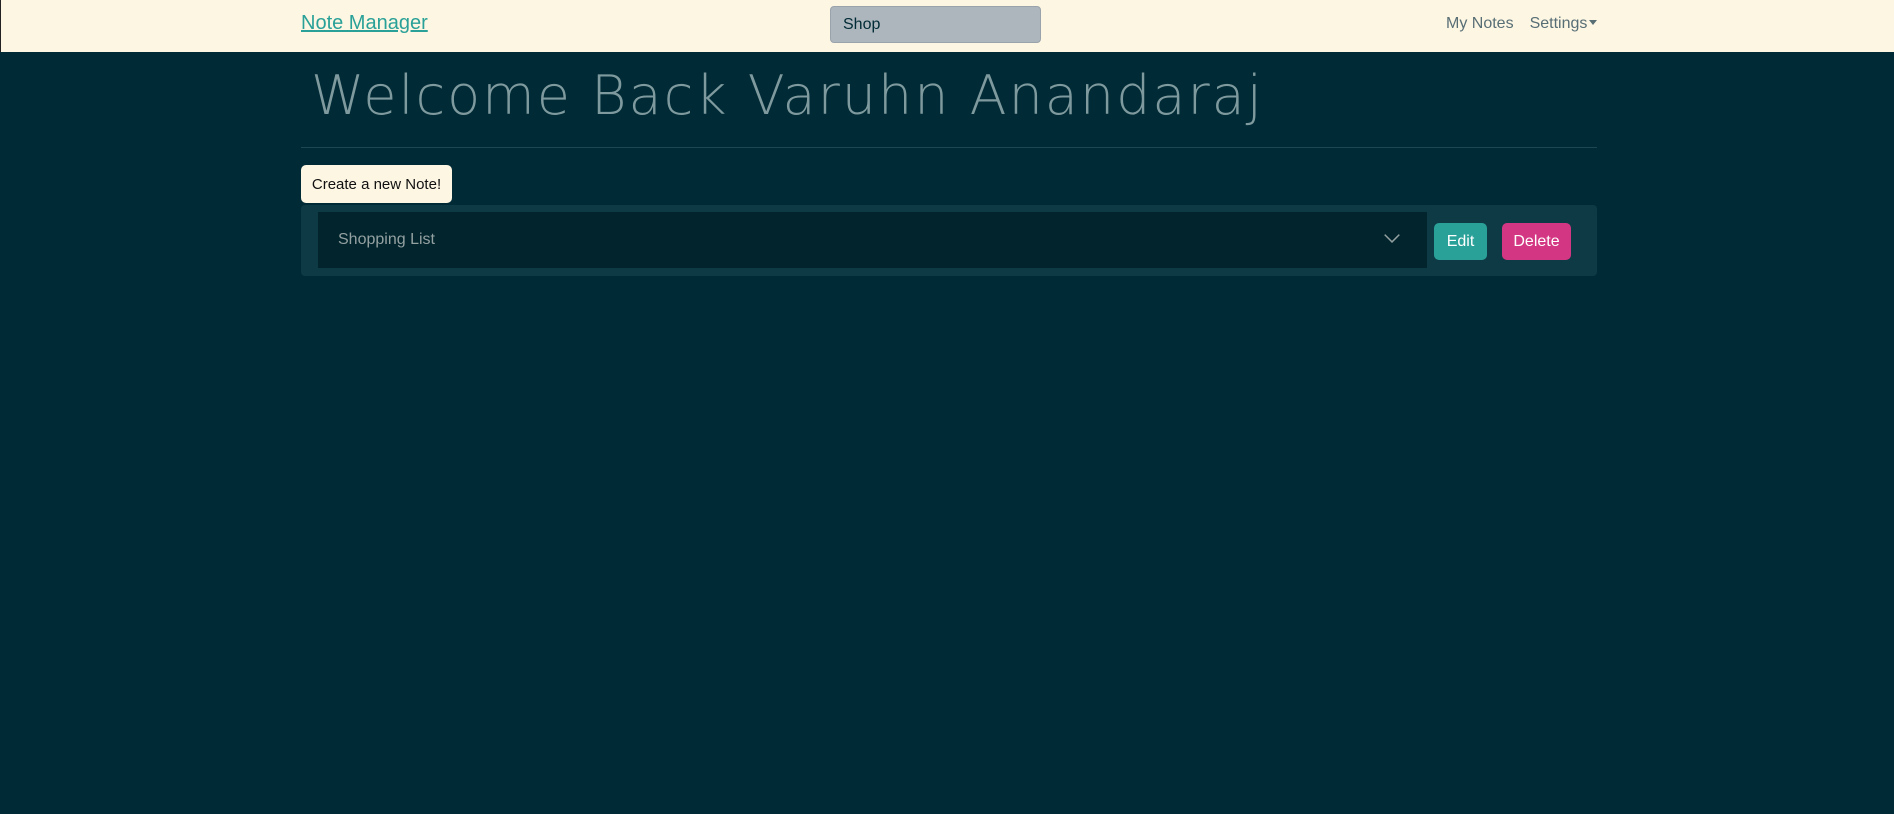 Image resolution: width=1894 pixels, height=814 pixels. I want to click on brand-link: Note Manager, so click(364, 23).